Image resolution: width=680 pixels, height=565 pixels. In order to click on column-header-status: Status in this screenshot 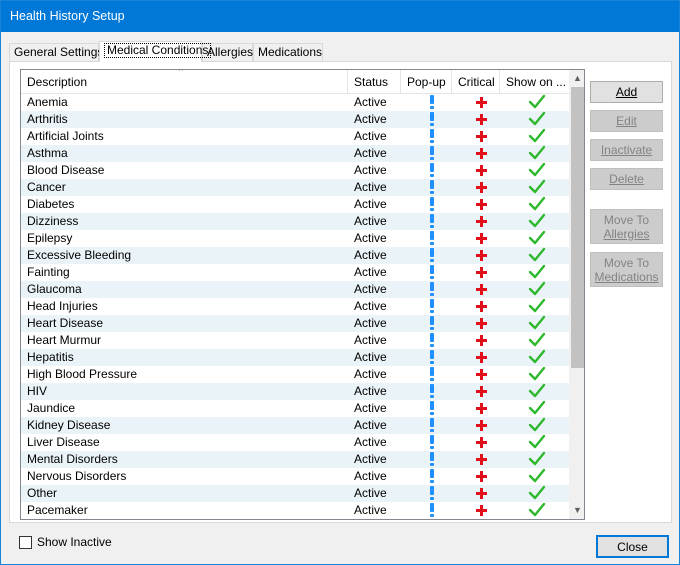, I will do `click(374, 82)`.